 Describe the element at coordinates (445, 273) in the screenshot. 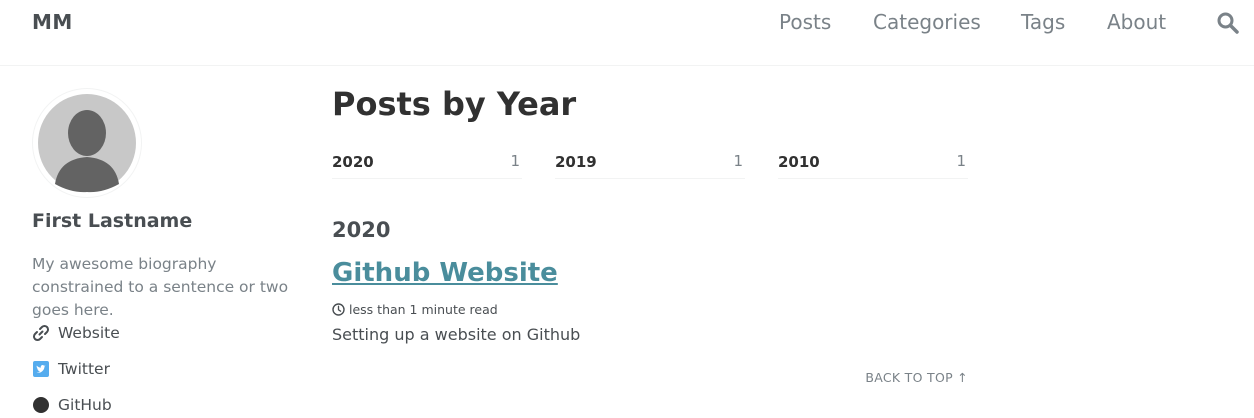

I see `post-title-link: Github Website` at that location.